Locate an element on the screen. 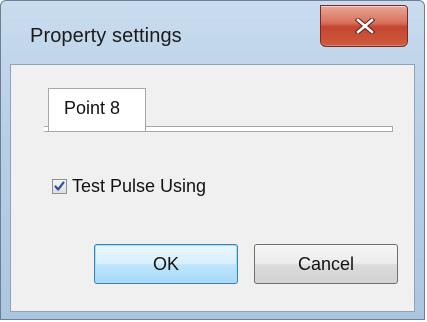 The width and height of the screenshot is (427, 322). tab-point-8: Point 8 is located at coordinates (97, 109).